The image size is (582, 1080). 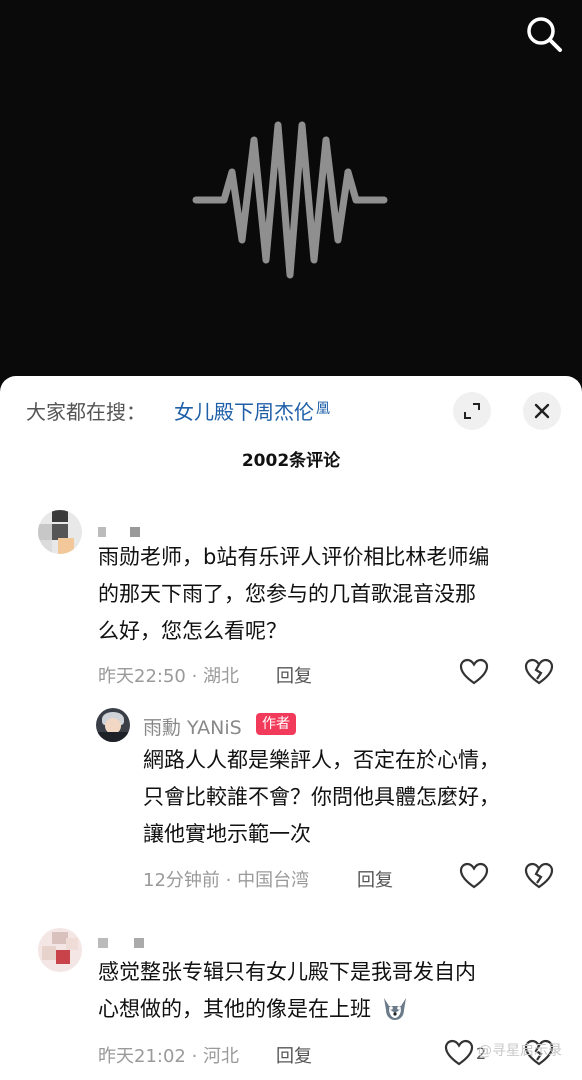 What do you see at coordinates (323, 409) in the screenshot?
I see `search-small-icon: 凰` at bounding box center [323, 409].